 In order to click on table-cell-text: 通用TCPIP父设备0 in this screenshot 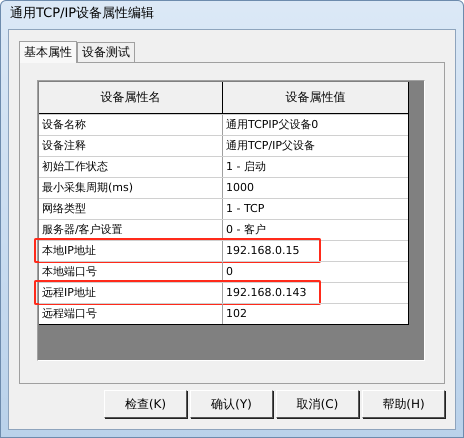, I will do `click(272, 125)`.